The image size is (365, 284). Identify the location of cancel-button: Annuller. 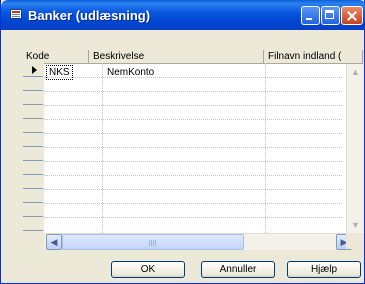
(238, 269).